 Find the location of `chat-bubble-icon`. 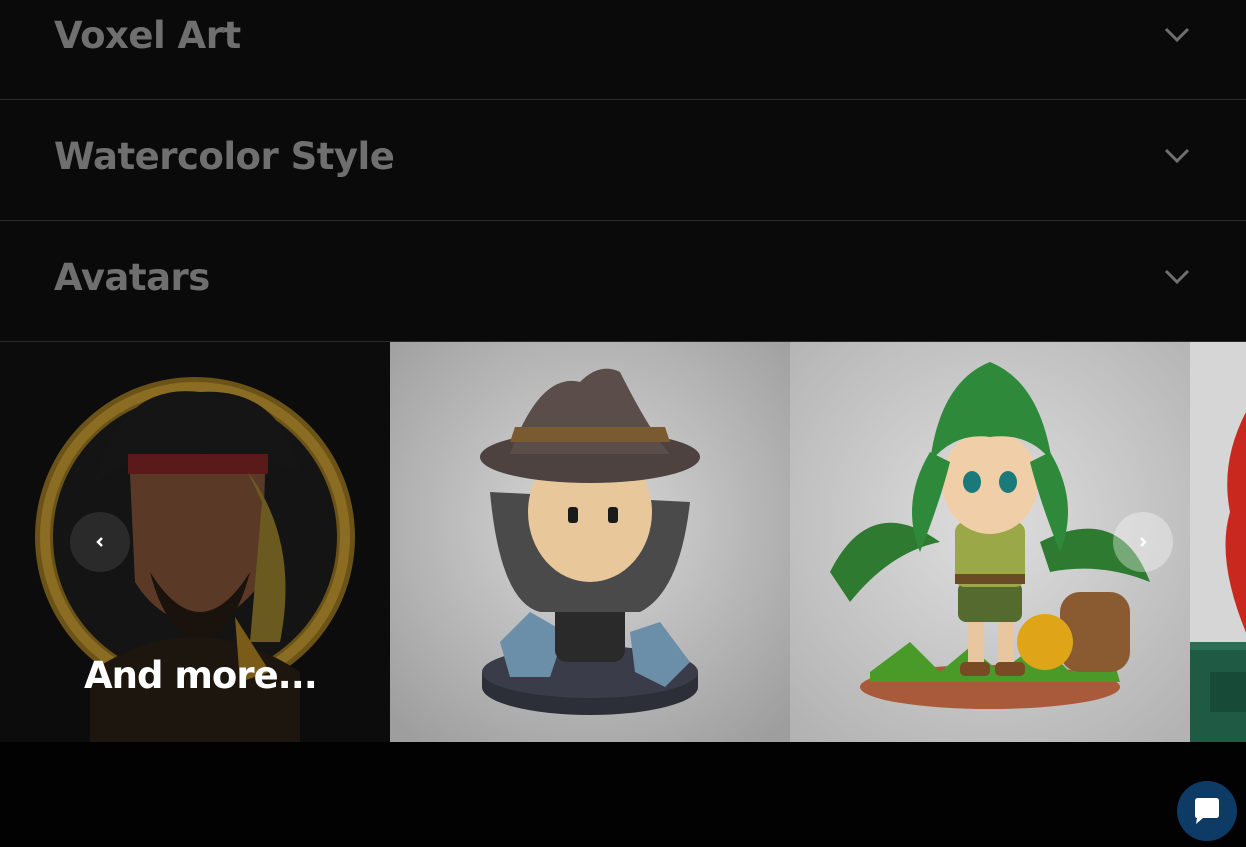

chat-bubble-icon is located at coordinates (1207, 811).